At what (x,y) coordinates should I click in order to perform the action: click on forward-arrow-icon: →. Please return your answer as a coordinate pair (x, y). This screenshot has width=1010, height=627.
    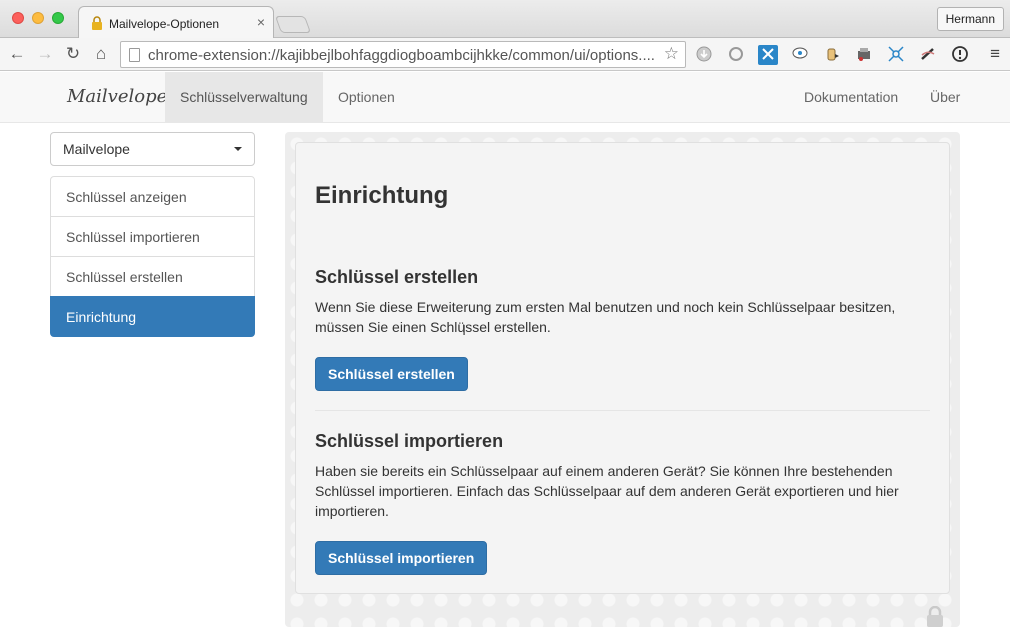
    Looking at the image, I should click on (45, 54).